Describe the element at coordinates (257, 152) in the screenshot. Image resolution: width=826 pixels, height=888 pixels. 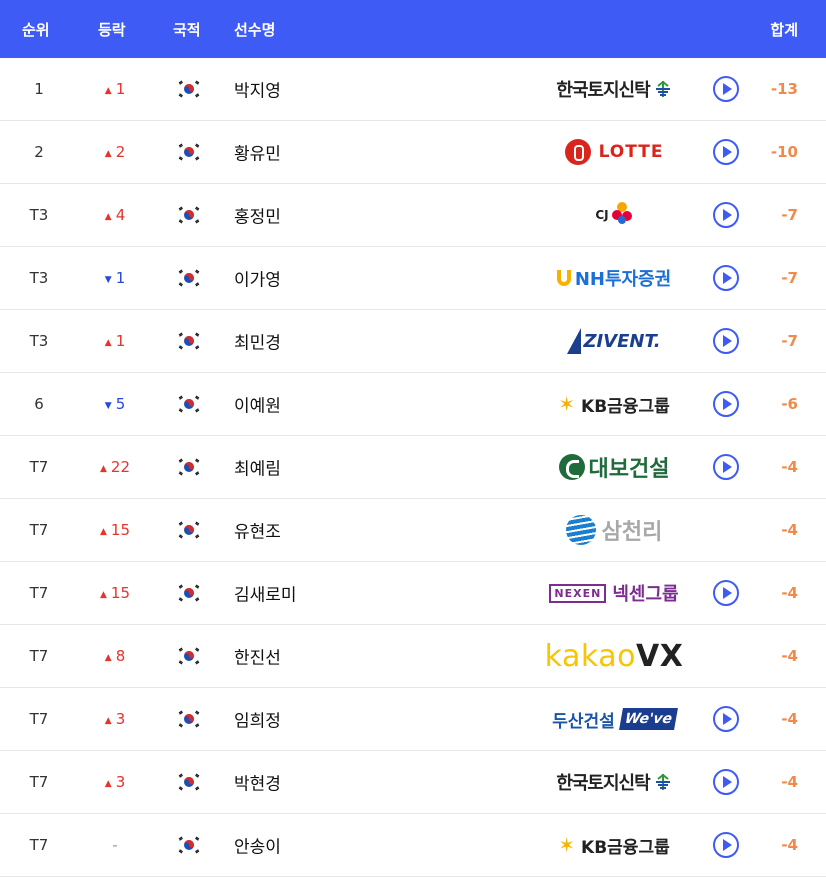
I see `player-name: 황유민` at that location.